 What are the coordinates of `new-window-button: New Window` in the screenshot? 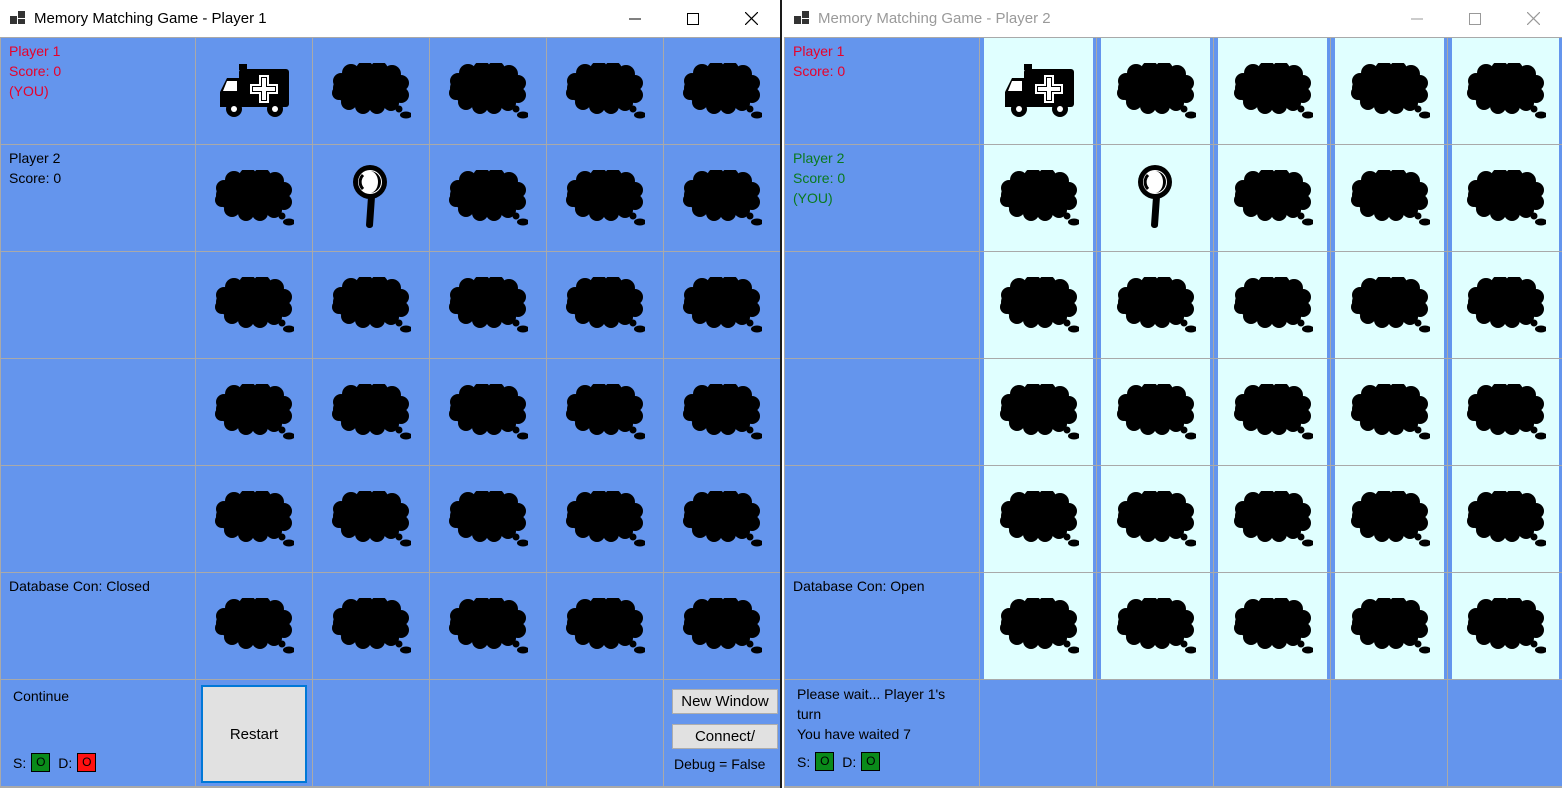 It's located at (725, 701).